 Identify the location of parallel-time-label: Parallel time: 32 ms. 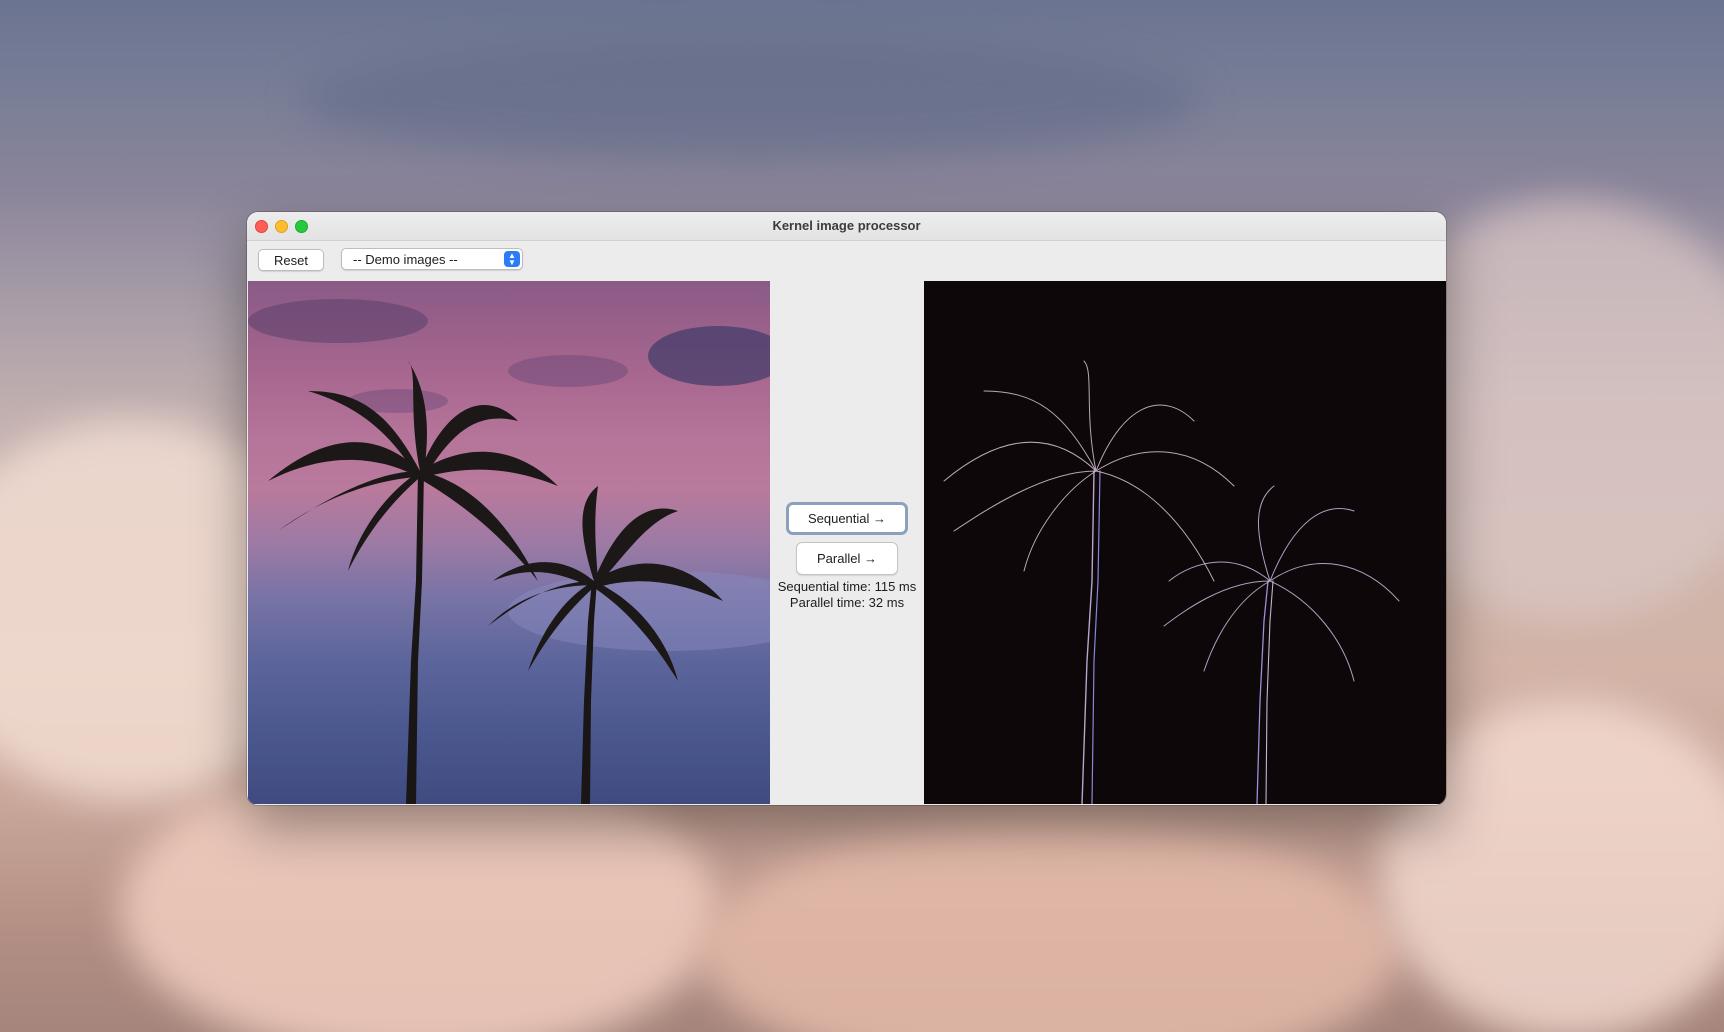
(847, 602).